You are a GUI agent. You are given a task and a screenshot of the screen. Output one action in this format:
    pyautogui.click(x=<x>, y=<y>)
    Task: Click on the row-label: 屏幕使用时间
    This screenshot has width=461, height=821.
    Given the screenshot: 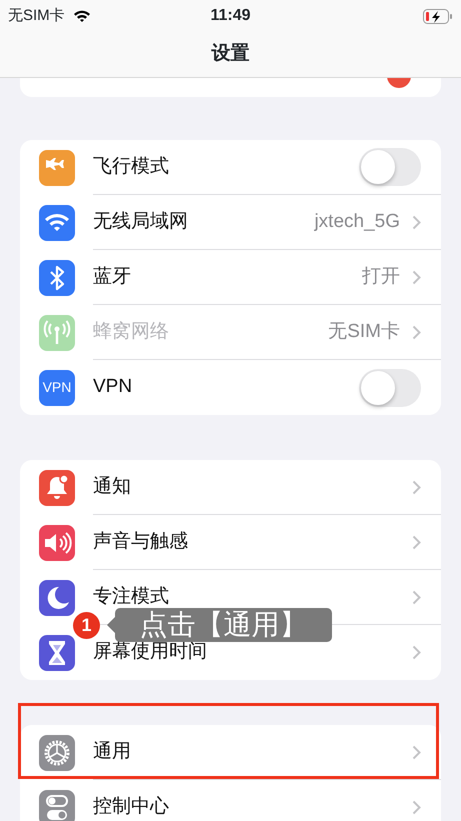 What is the action you would take?
    pyautogui.click(x=150, y=652)
    